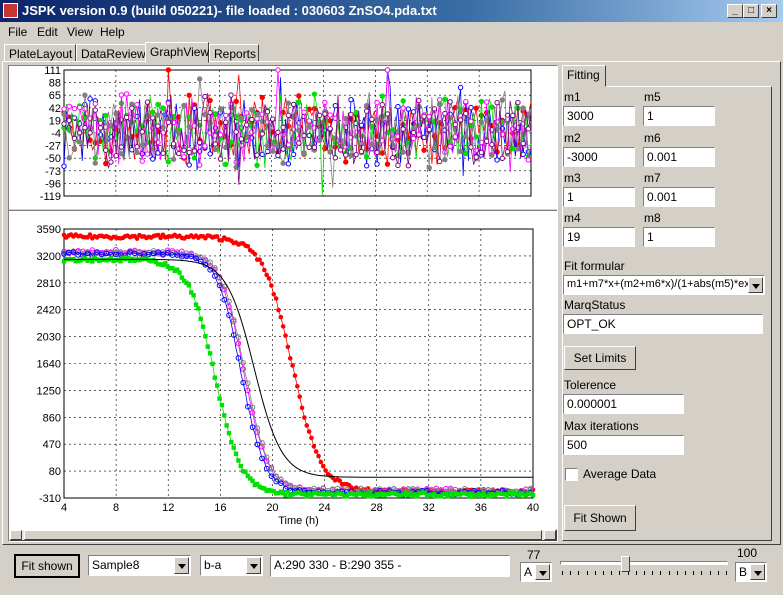 The width and height of the screenshot is (783, 595). I want to click on param-m8-input: 1, so click(679, 237).